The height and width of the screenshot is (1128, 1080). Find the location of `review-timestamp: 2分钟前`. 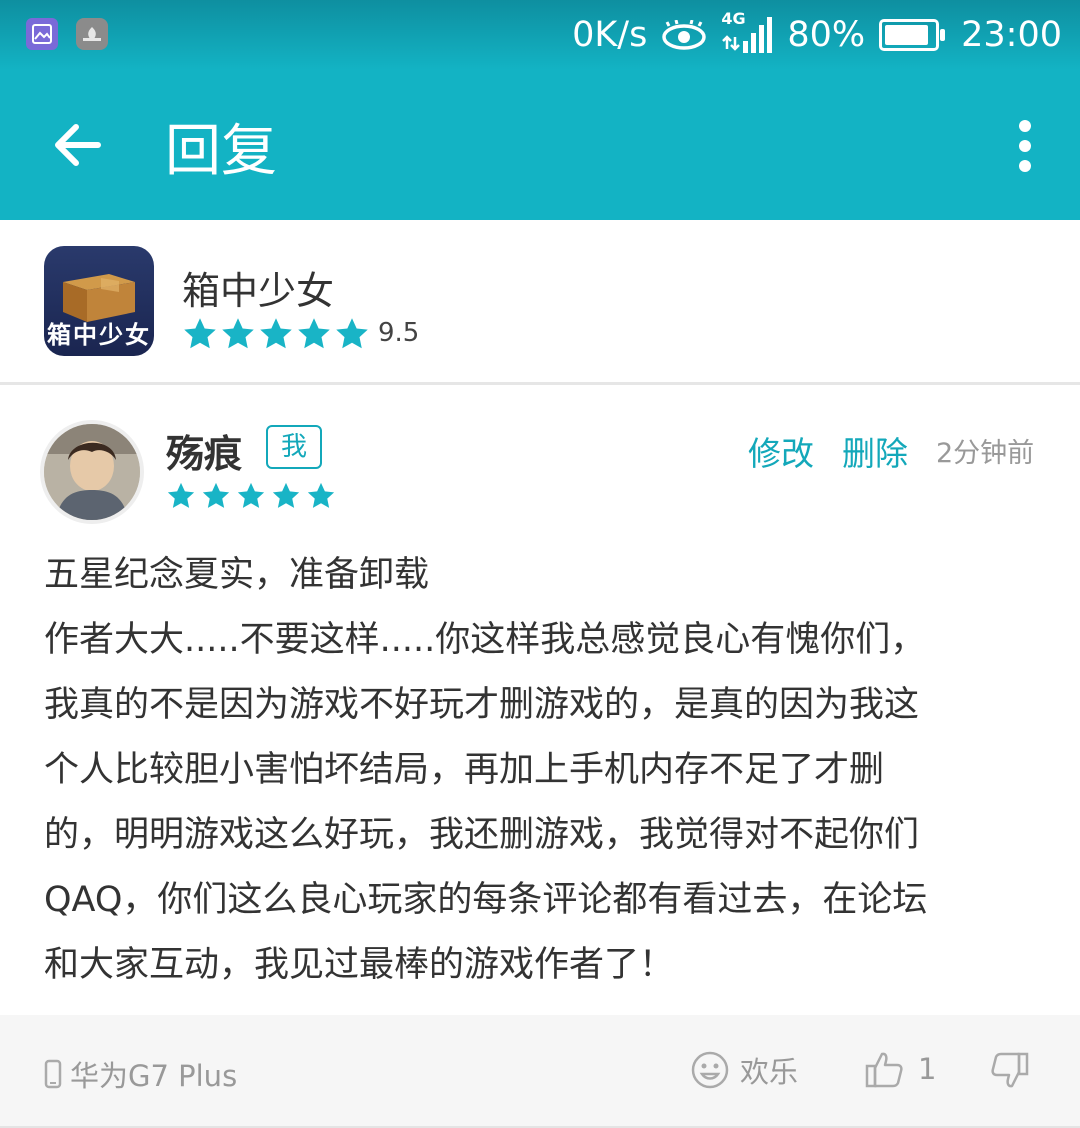

review-timestamp: 2分钟前 is located at coordinates (985, 453).